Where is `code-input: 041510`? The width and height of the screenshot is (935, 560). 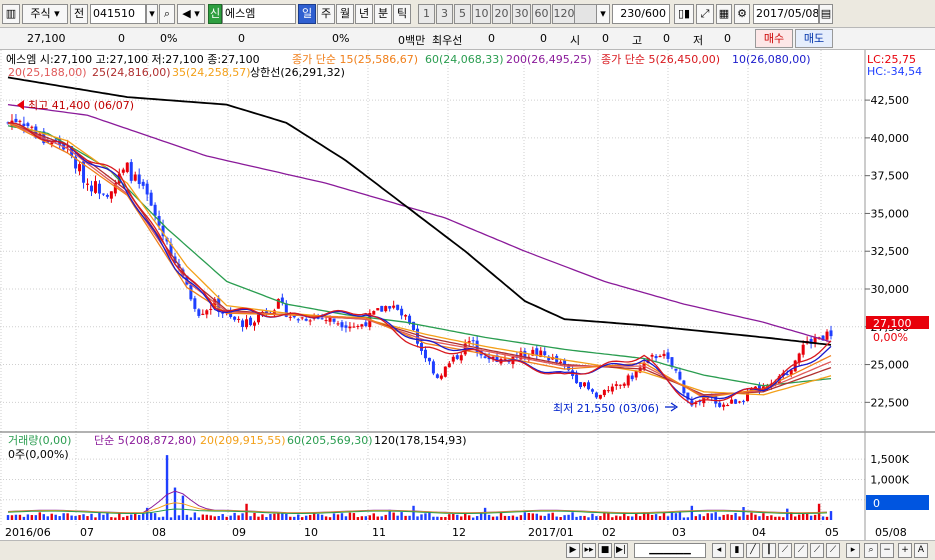
code-input: 041510 is located at coordinates (118, 14).